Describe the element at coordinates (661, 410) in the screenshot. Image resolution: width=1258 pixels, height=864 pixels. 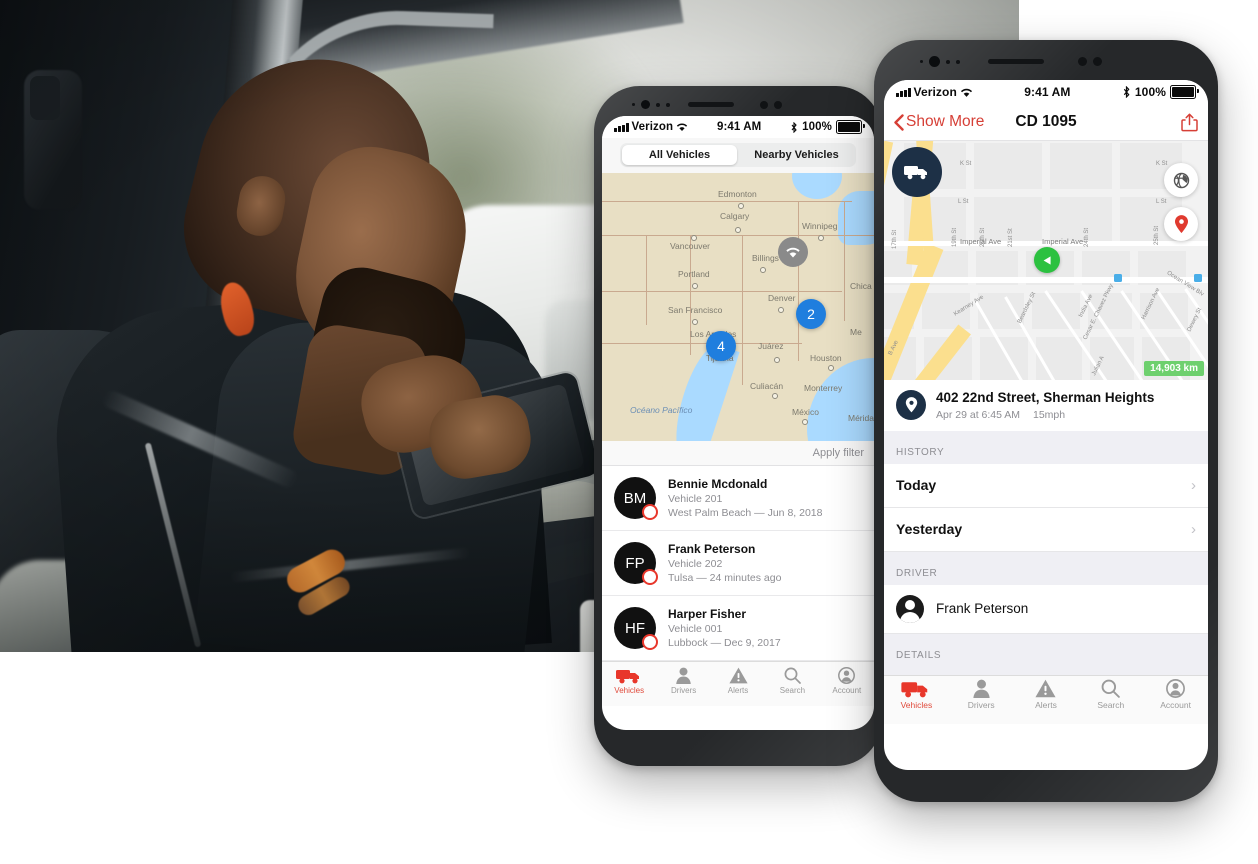
I see `map-ocean-label: Océano Pacífico` at that location.